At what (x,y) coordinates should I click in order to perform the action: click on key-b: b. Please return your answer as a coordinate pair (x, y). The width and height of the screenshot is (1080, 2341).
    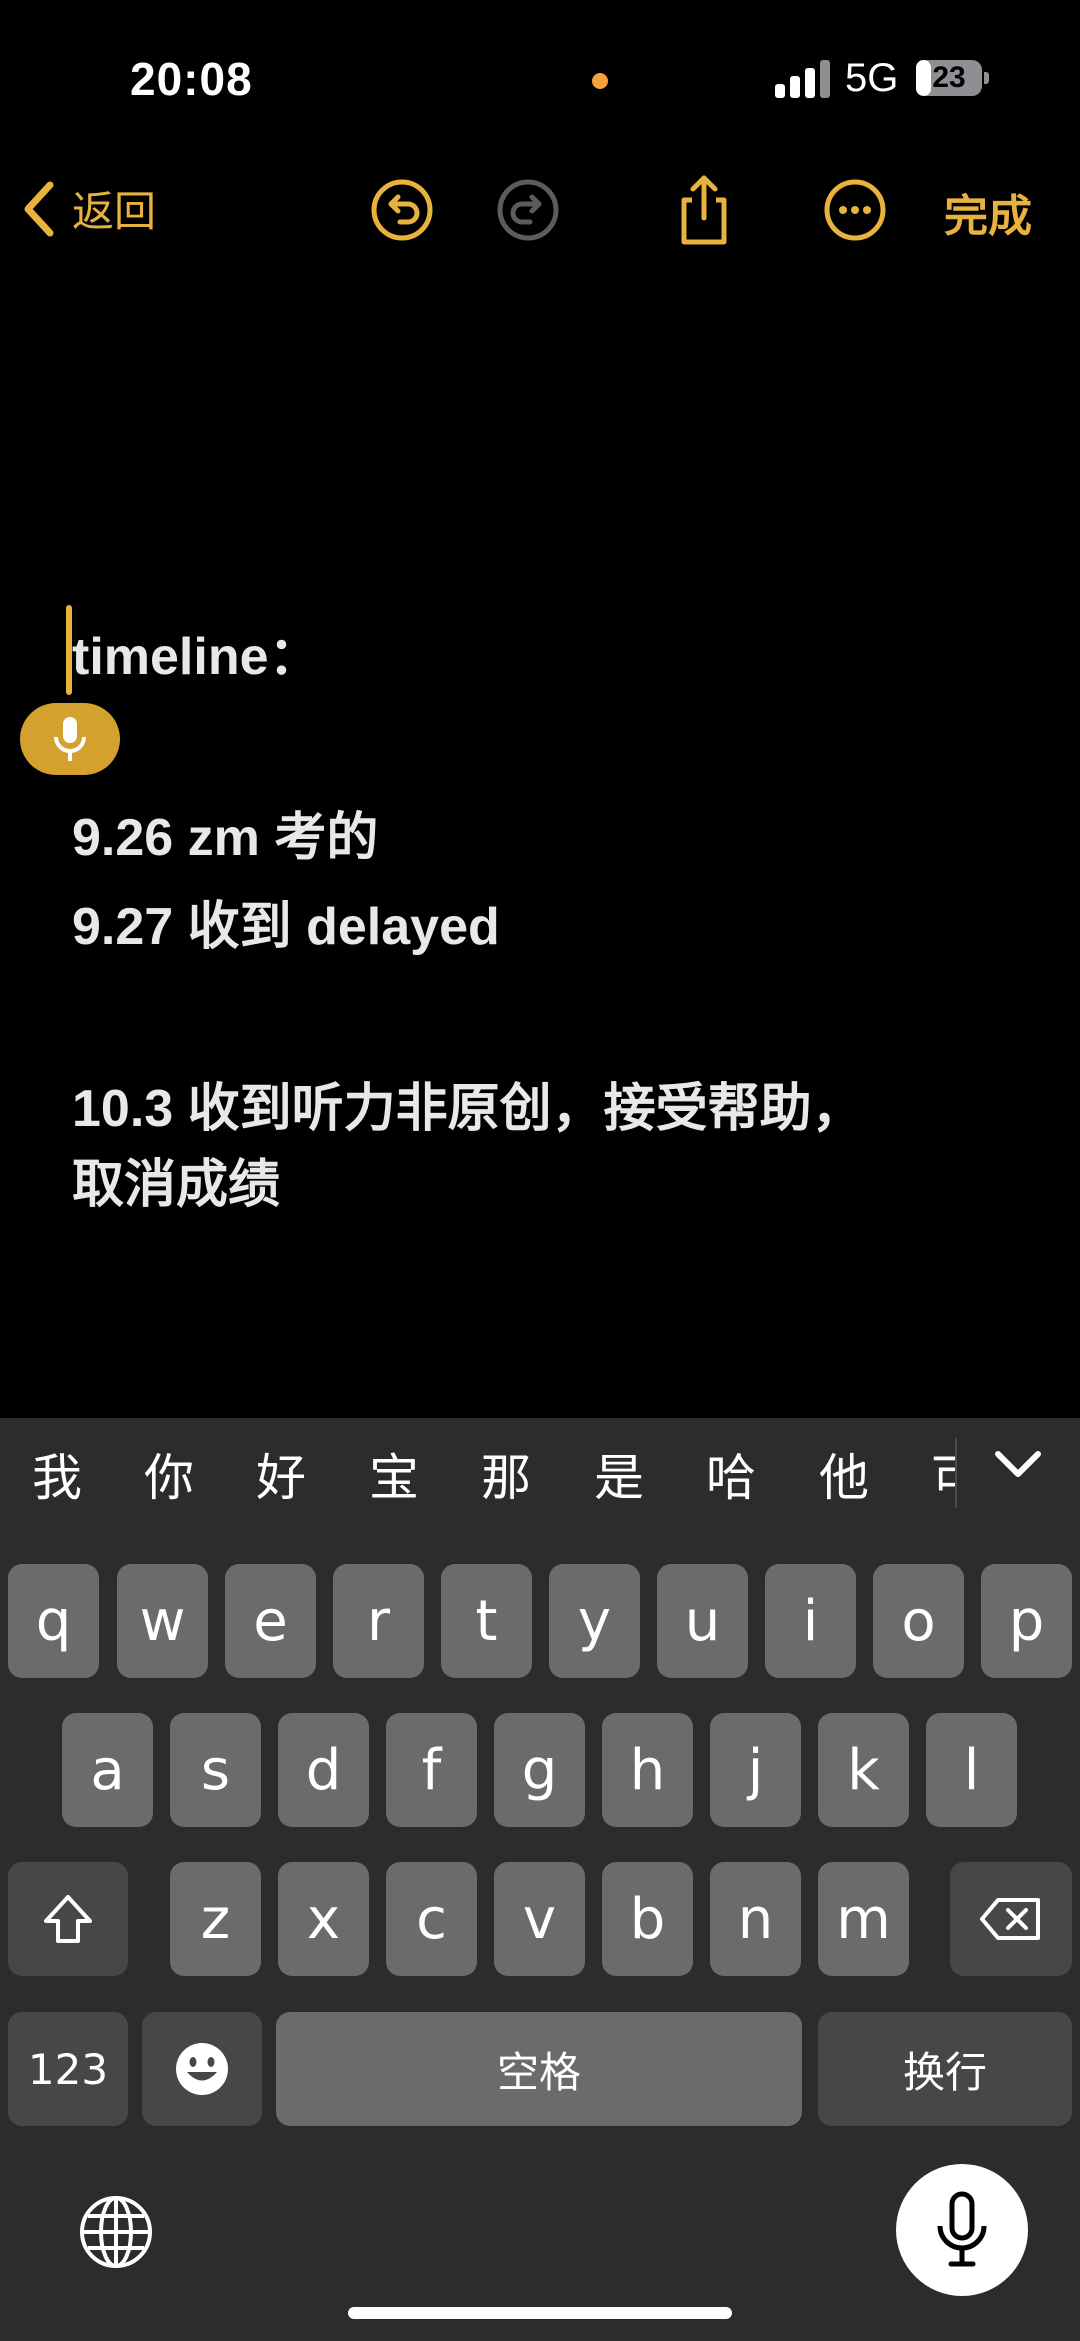
    Looking at the image, I should click on (647, 1919).